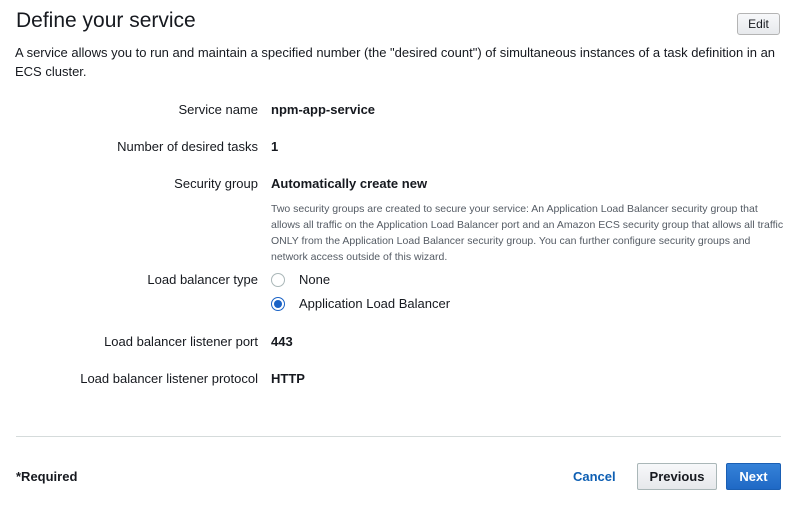 The image size is (803, 506). What do you see at coordinates (216, 183) in the screenshot?
I see `security-group-label: Security group` at bounding box center [216, 183].